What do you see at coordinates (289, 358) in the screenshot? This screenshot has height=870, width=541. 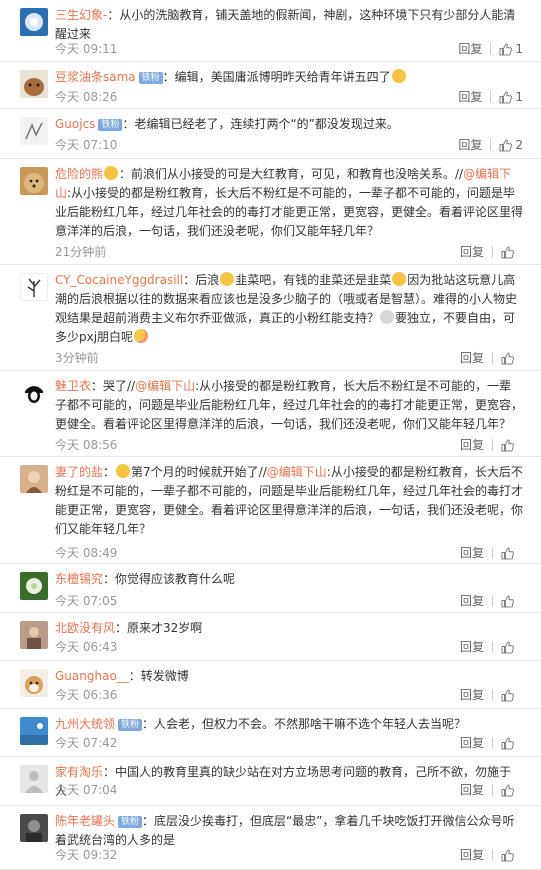 I see `comment-meta: 3分钟前 回复` at bounding box center [289, 358].